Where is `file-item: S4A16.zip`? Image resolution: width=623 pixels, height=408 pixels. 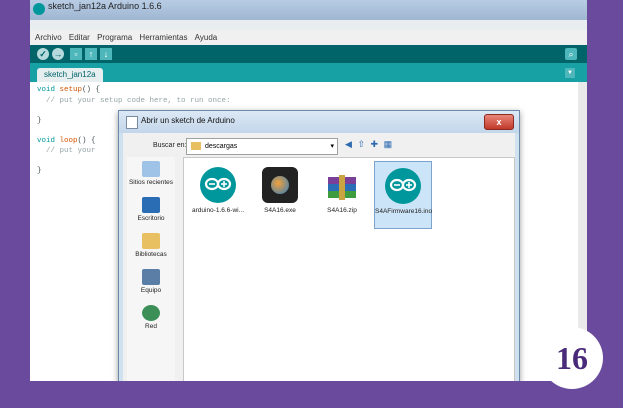 file-item: S4A16.zip is located at coordinates (342, 194).